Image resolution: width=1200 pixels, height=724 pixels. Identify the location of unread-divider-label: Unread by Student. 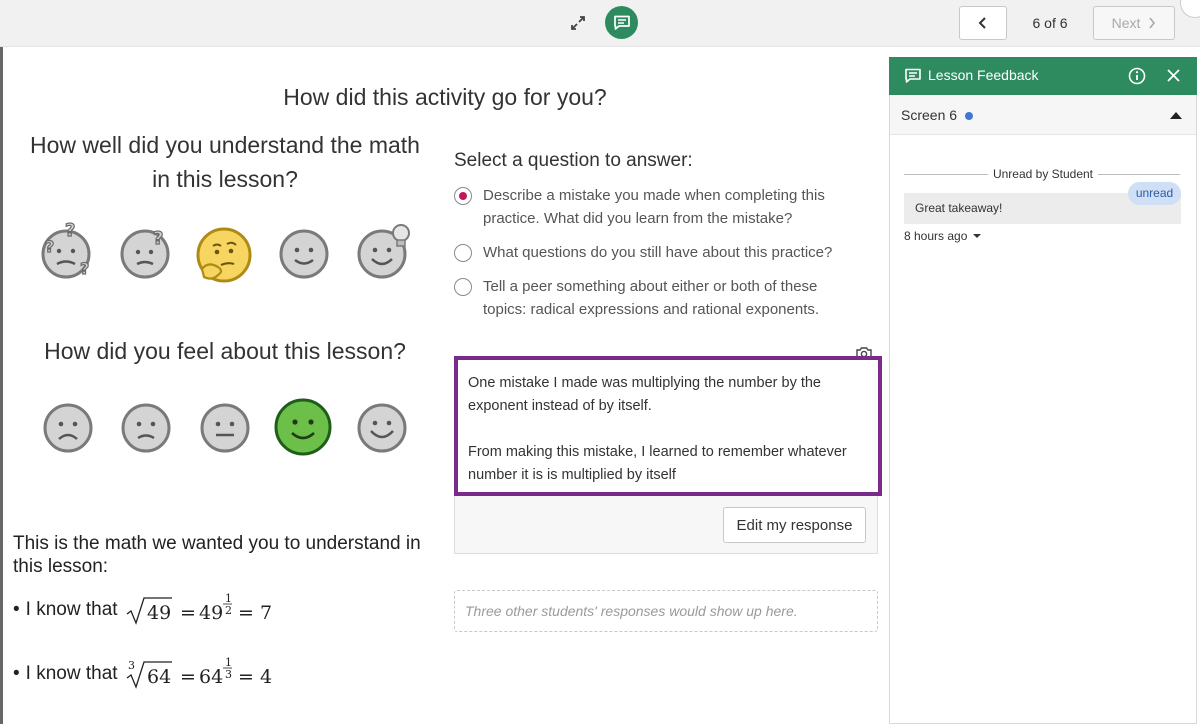
(1043, 174).